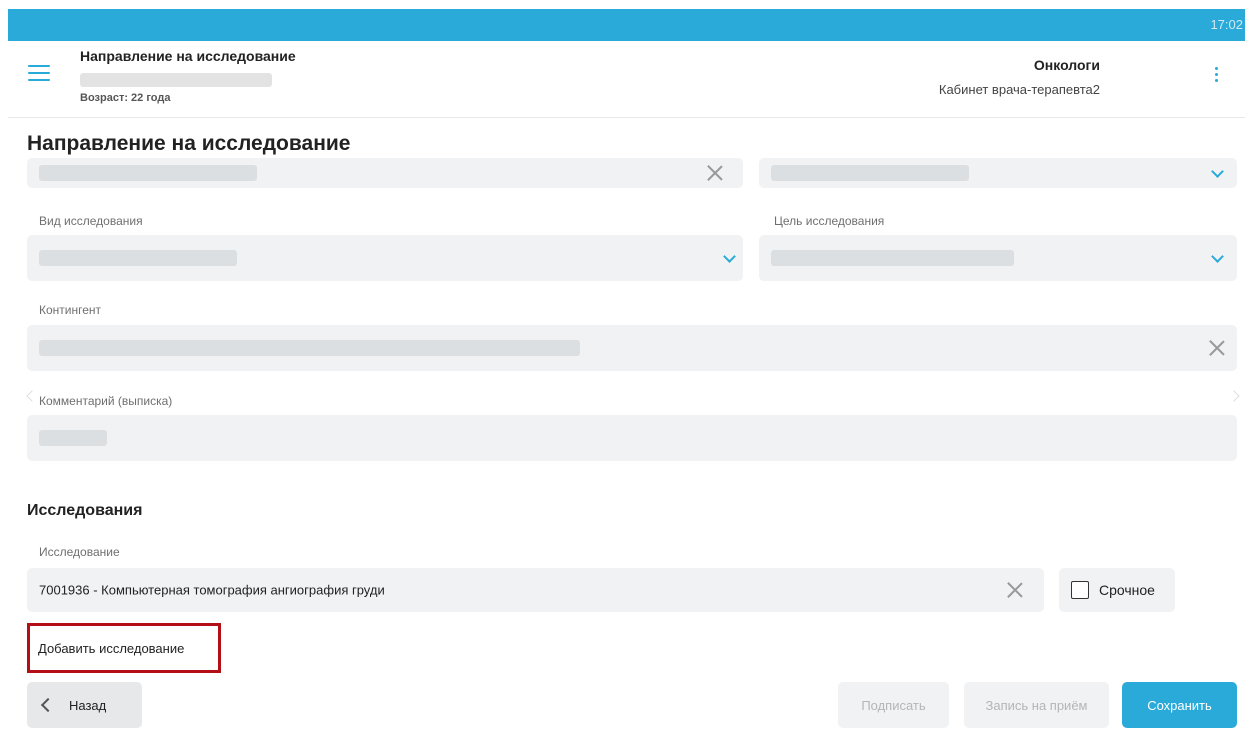 The width and height of the screenshot is (1245, 740). I want to click on chevron-left-icon, so click(48, 705).